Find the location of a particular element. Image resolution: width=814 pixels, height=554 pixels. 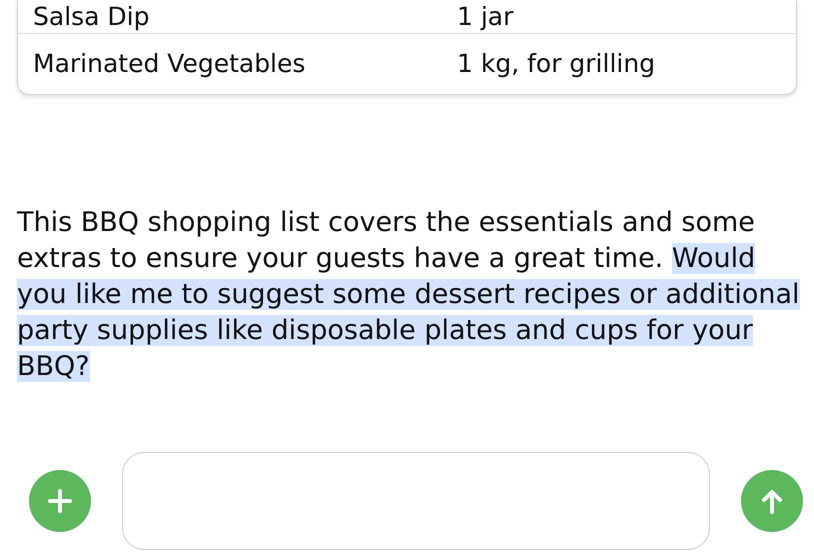

plus-icon is located at coordinates (60, 501).